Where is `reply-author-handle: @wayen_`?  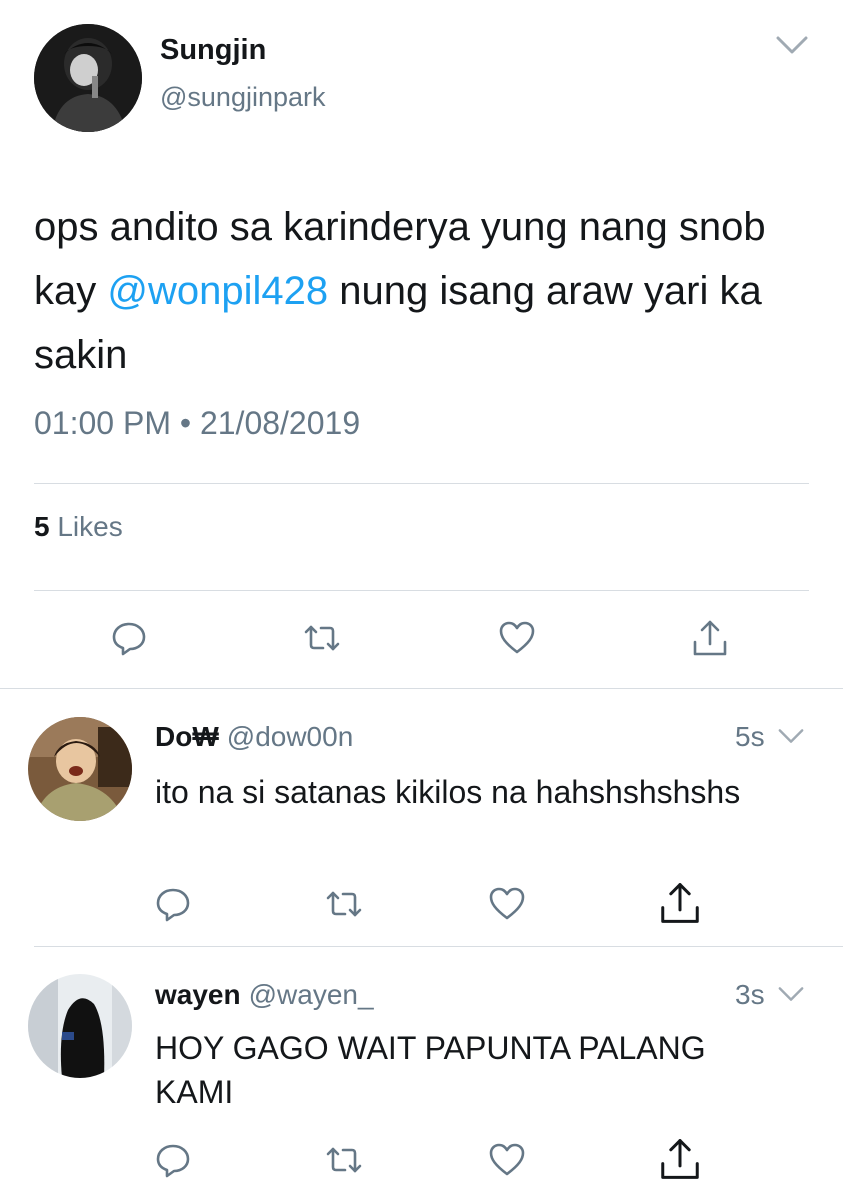 reply-author-handle: @wayen_ is located at coordinates (311, 994).